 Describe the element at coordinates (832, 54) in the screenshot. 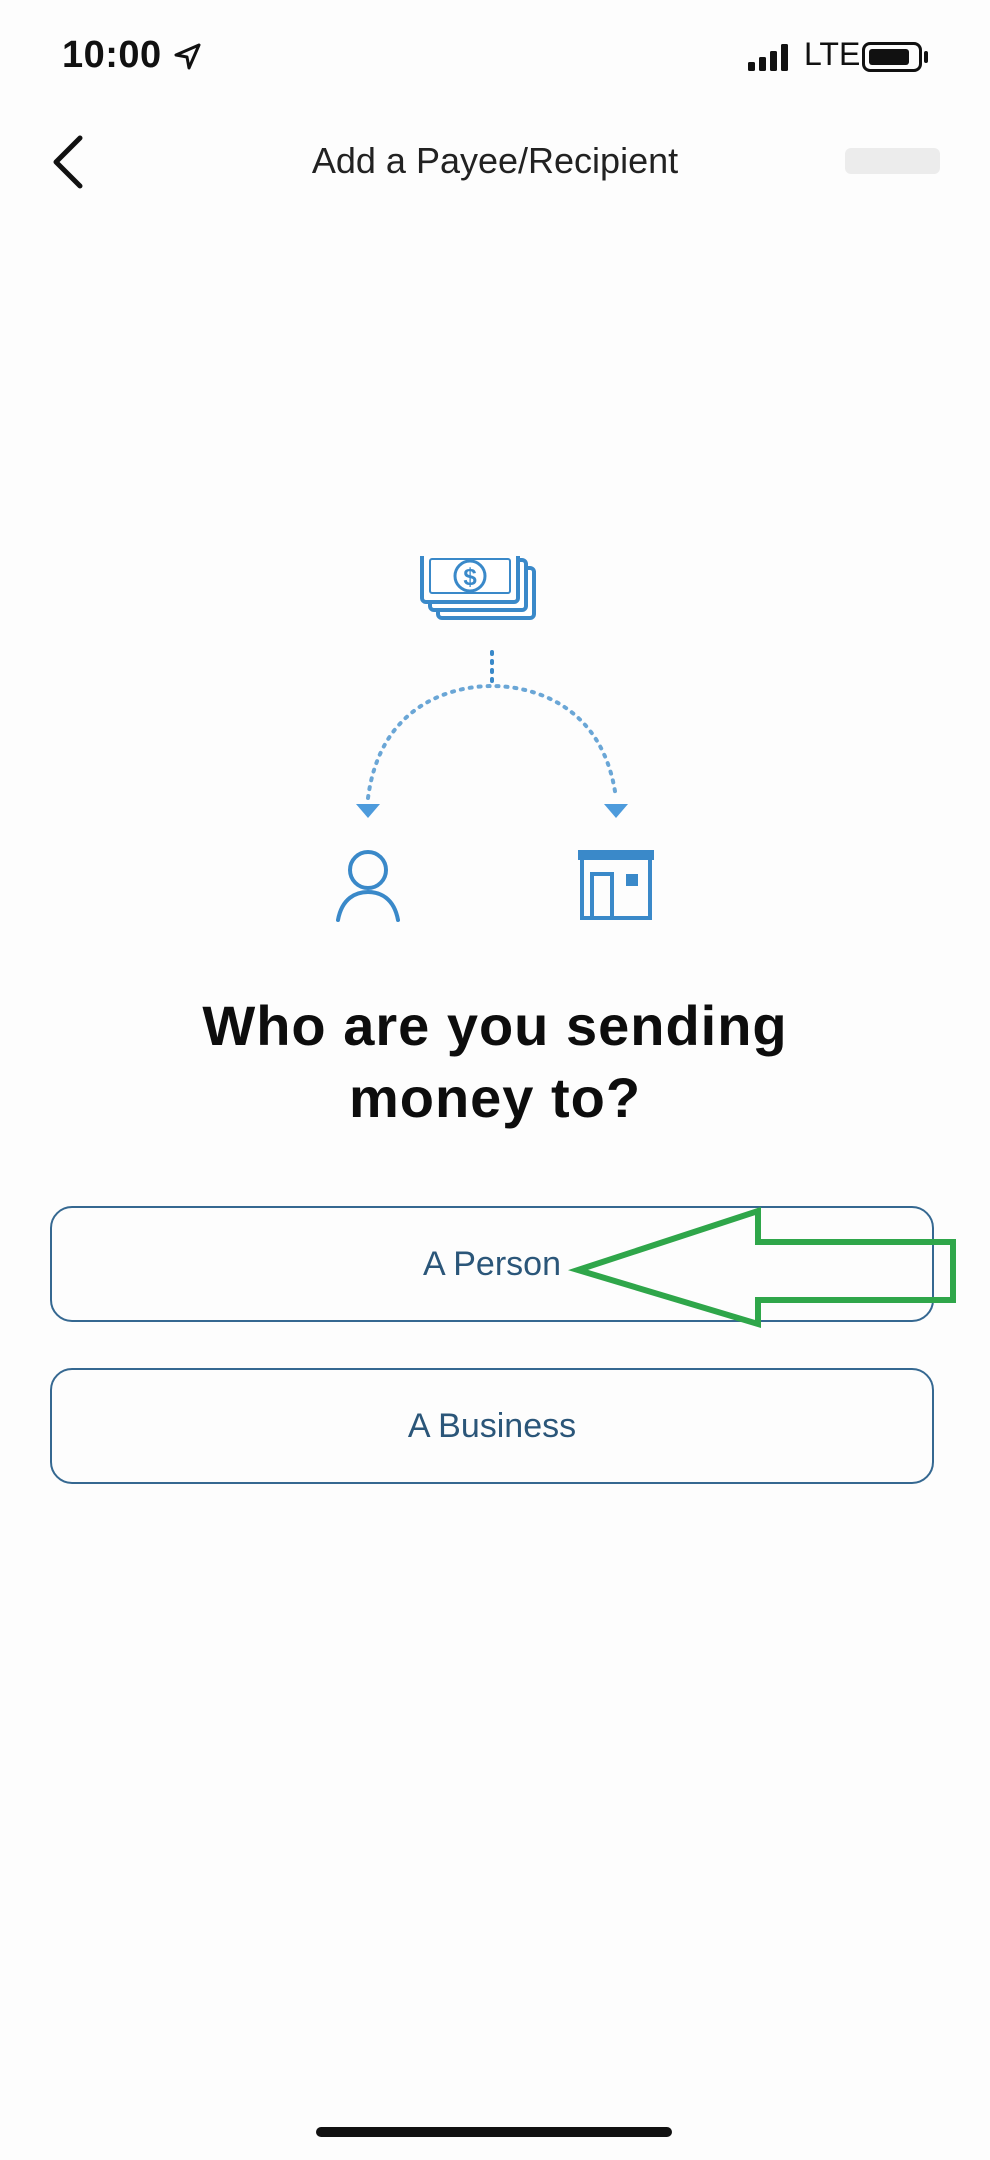

I see `network-type: LTE` at that location.